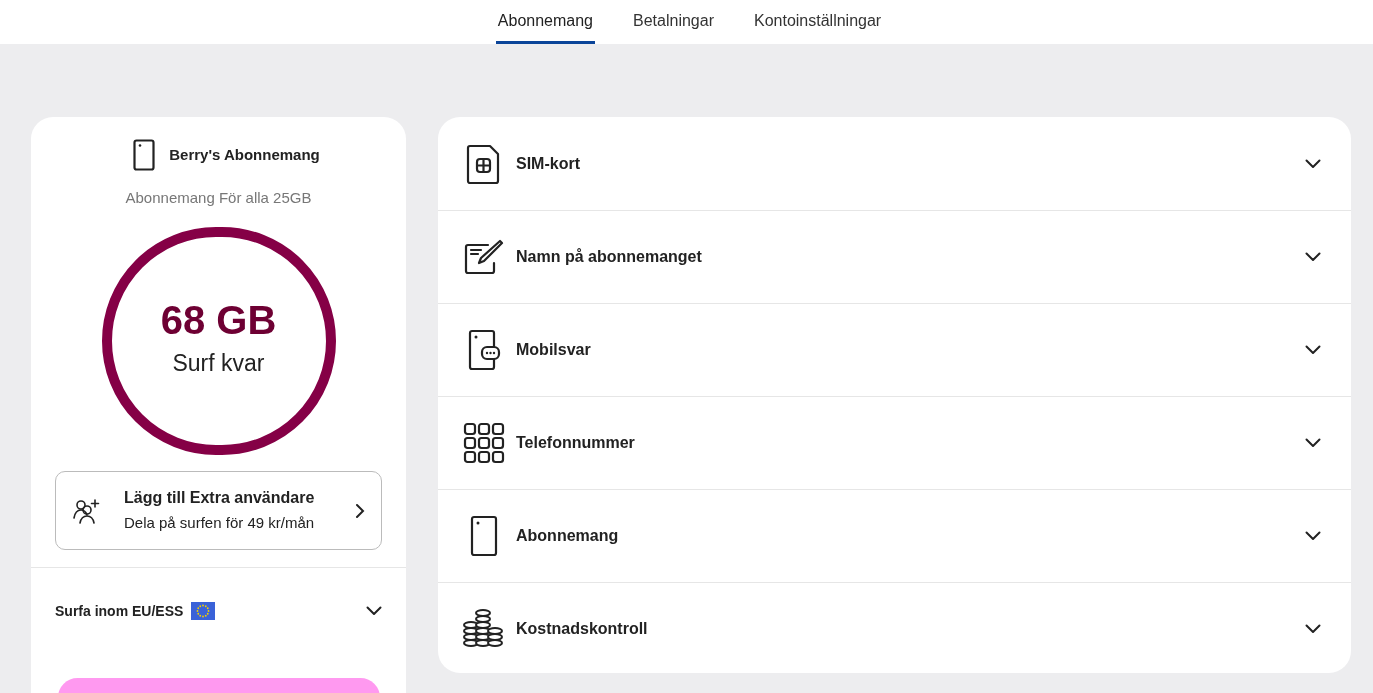 Image resolution: width=1373 pixels, height=693 pixels. I want to click on accordion-row: Abonnemang, so click(894, 535).